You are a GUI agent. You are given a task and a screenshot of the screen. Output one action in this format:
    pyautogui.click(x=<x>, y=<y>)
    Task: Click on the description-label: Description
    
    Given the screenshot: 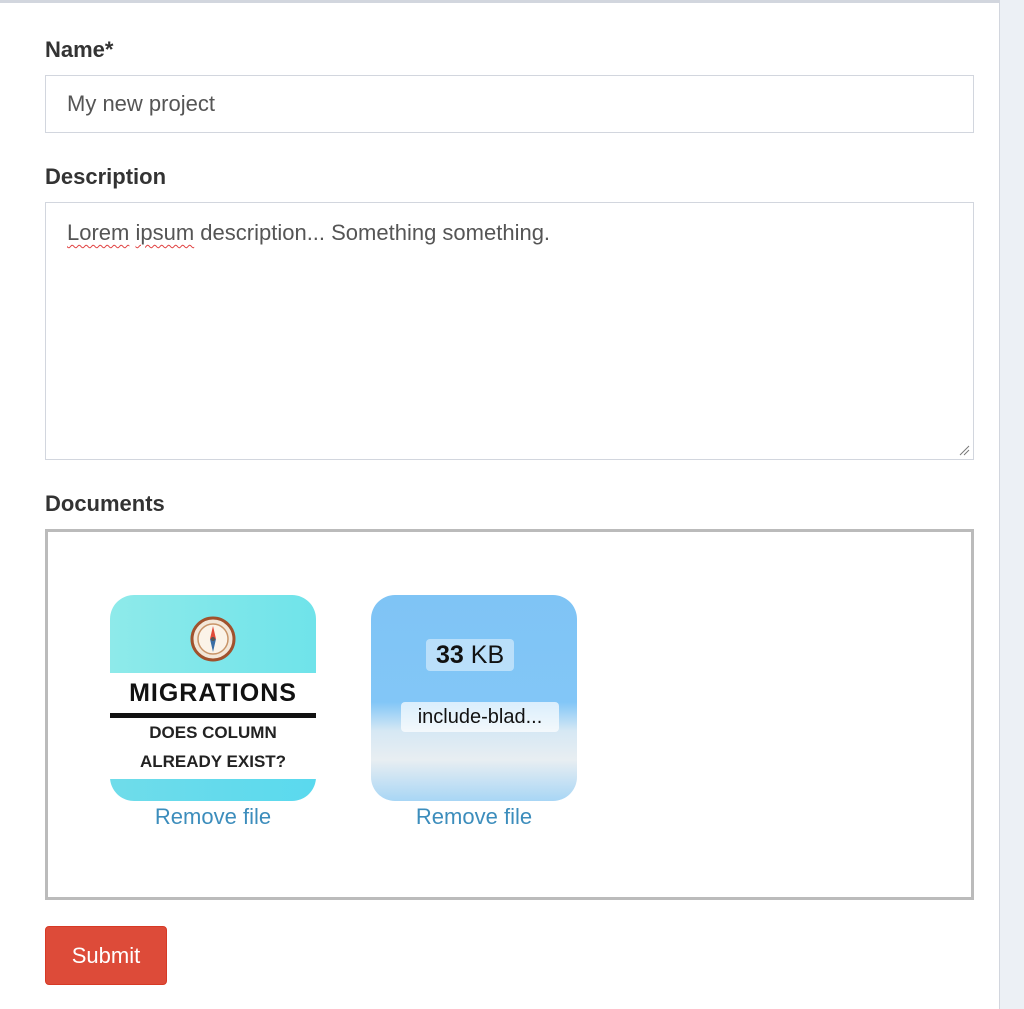 What is the action you would take?
    pyautogui.click(x=106, y=176)
    